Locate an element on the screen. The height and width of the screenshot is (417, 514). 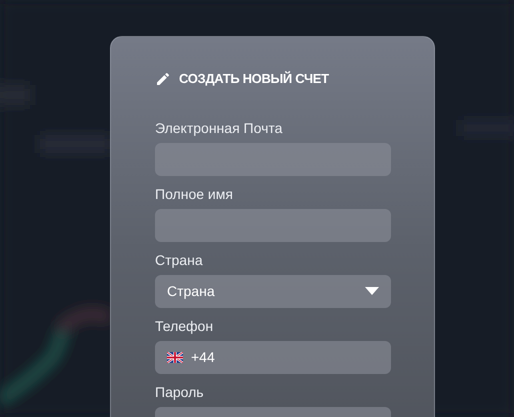
phone-field: +44 is located at coordinates (273, 357).